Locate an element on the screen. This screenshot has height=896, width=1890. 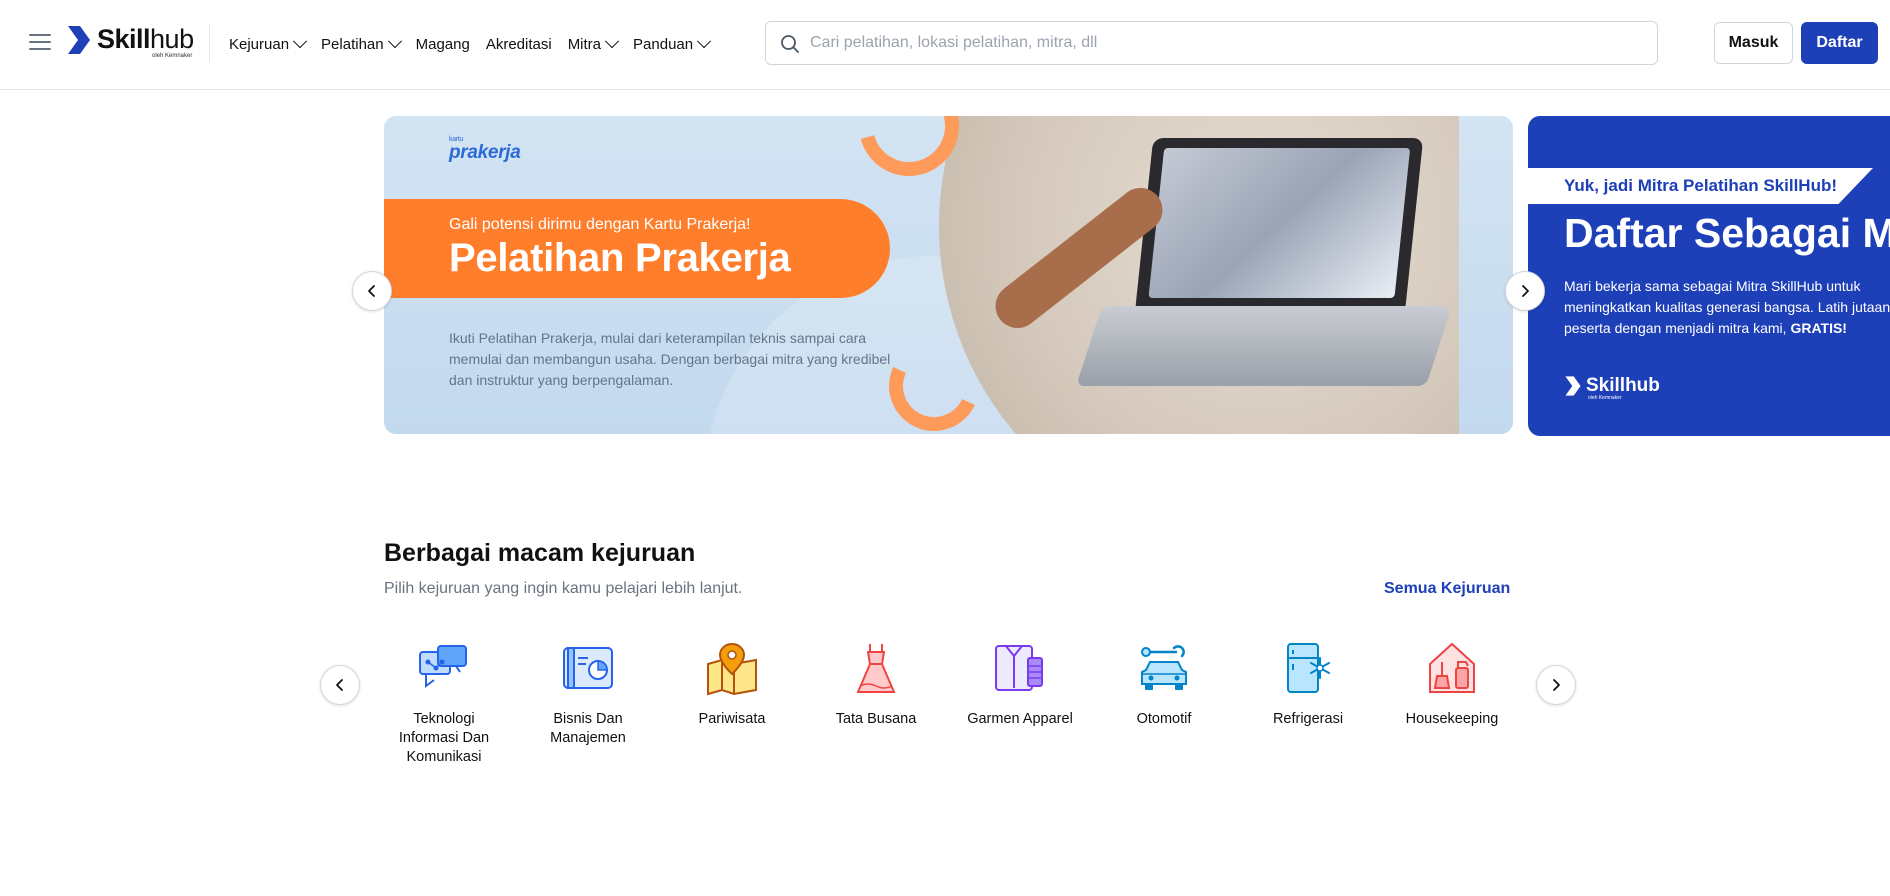
chat-network-icon is located at coordinates (443, 666).